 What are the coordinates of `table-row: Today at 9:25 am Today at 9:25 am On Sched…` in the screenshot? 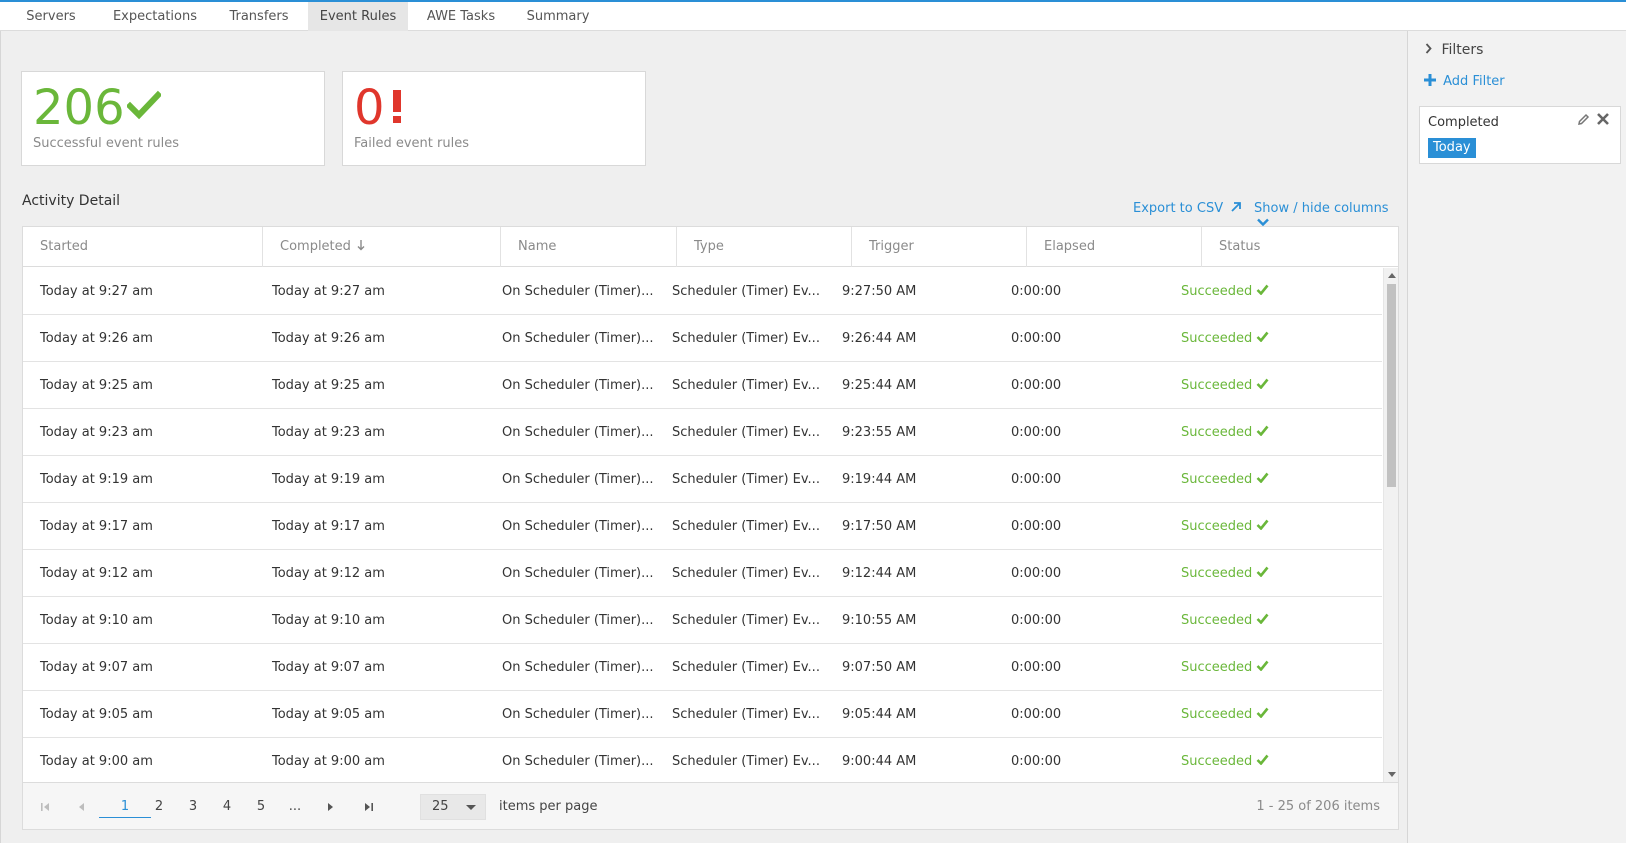 It's located at (702, 385).